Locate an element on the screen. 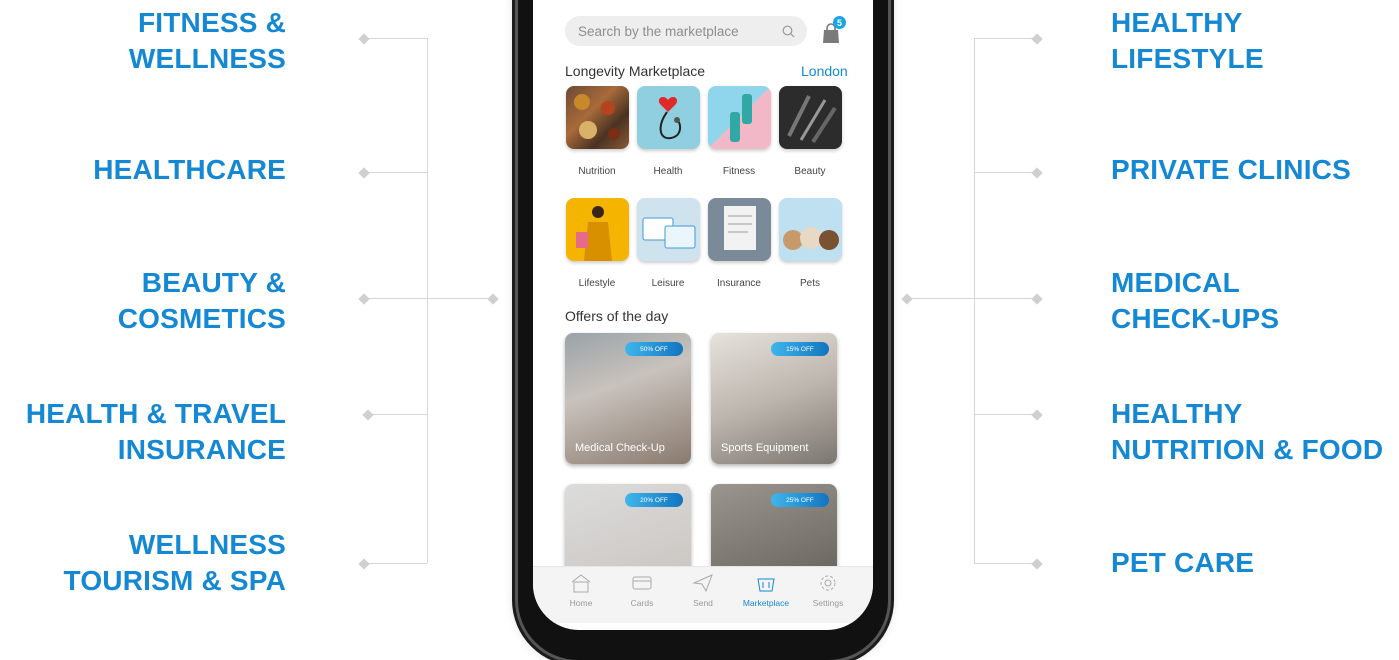  insurance-image is located at coordinates (739, 229).